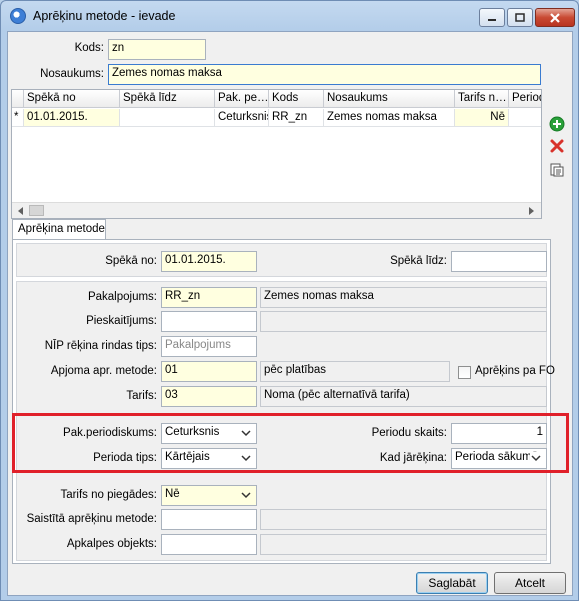  I want to click on close-button, so click(555, 17).